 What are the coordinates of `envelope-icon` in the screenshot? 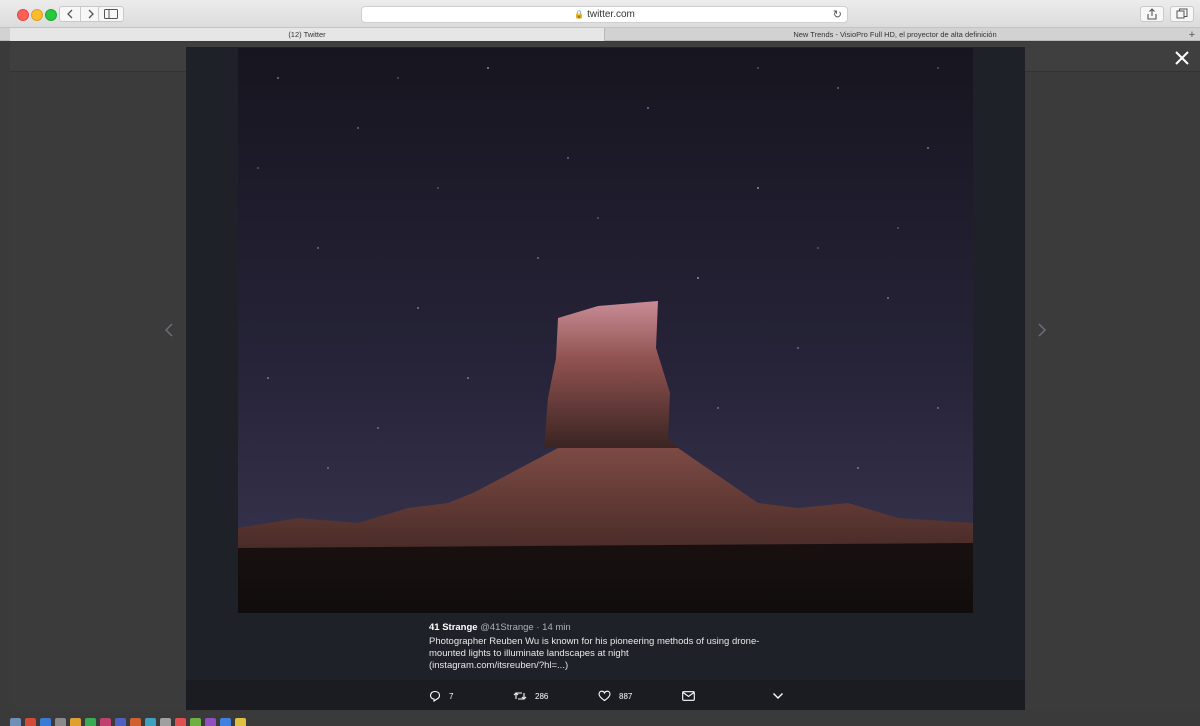 It's located at (688, 696).